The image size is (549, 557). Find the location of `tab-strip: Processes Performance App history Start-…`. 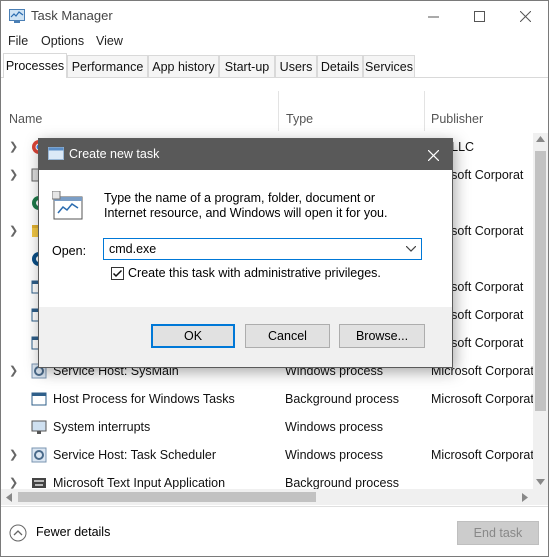

tab-strip: Processes Performance App history Start-… is located at coordinates (274, 65).